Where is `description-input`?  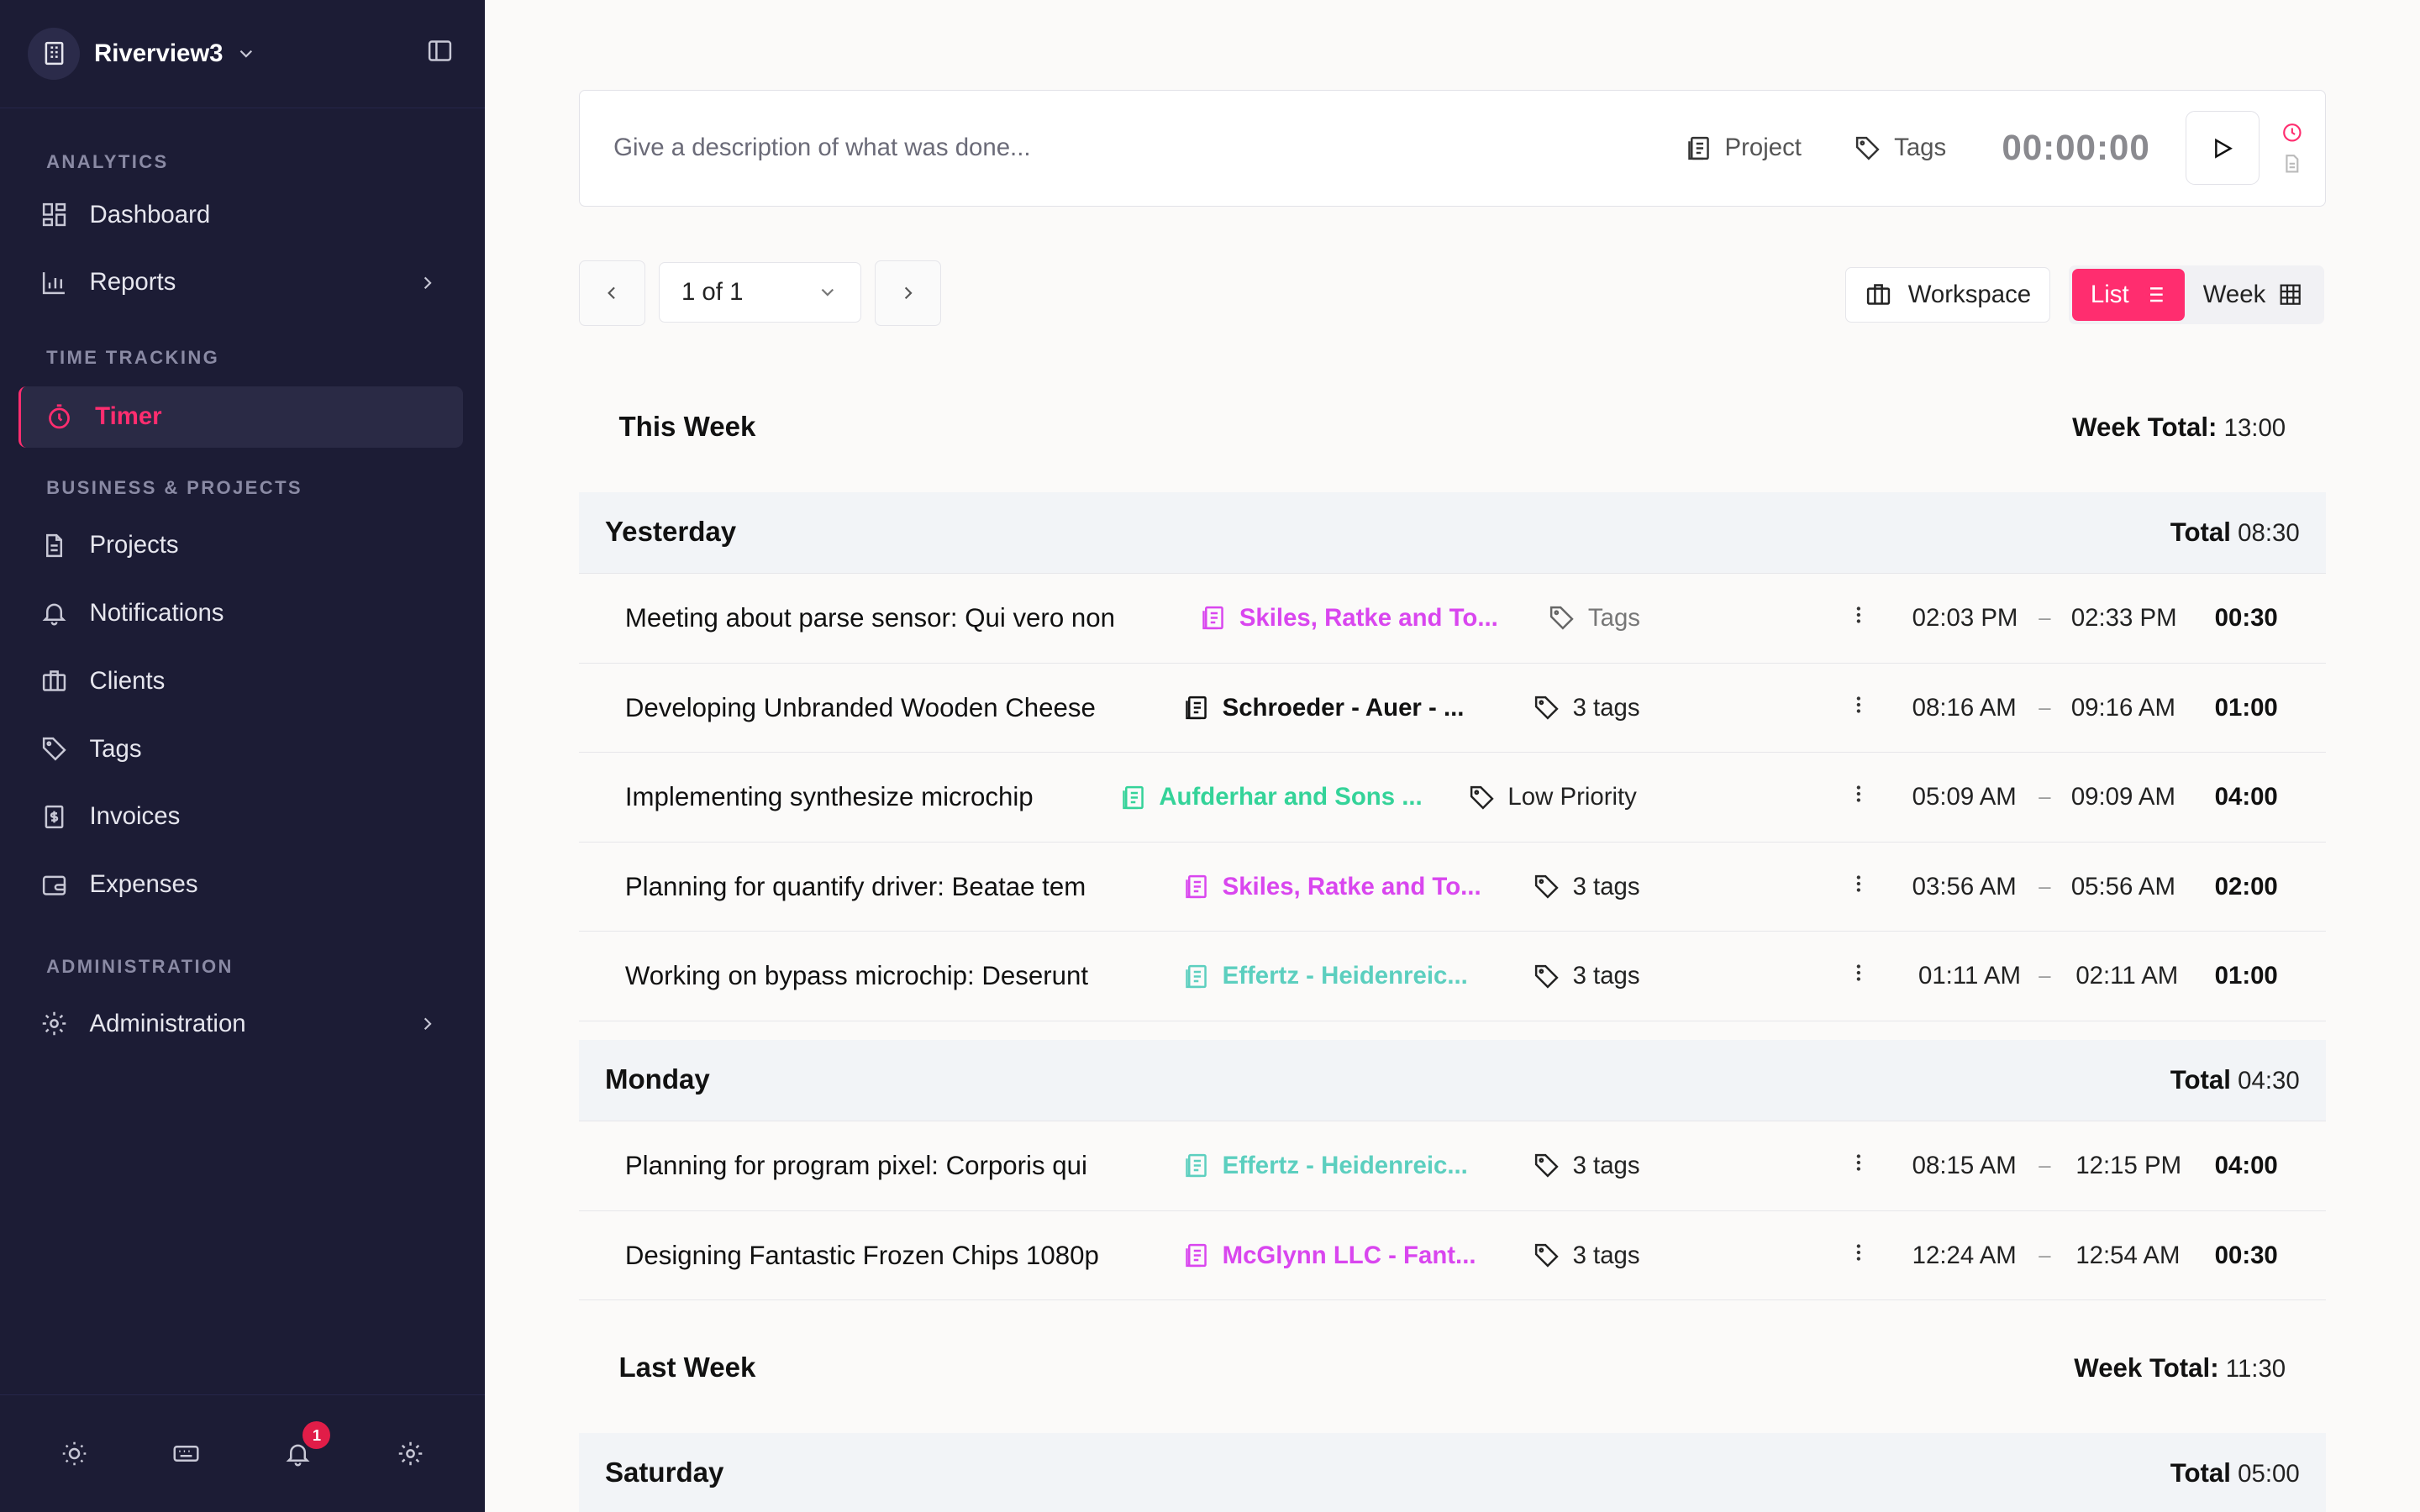 description-input is located at coordinates (1123, 148).